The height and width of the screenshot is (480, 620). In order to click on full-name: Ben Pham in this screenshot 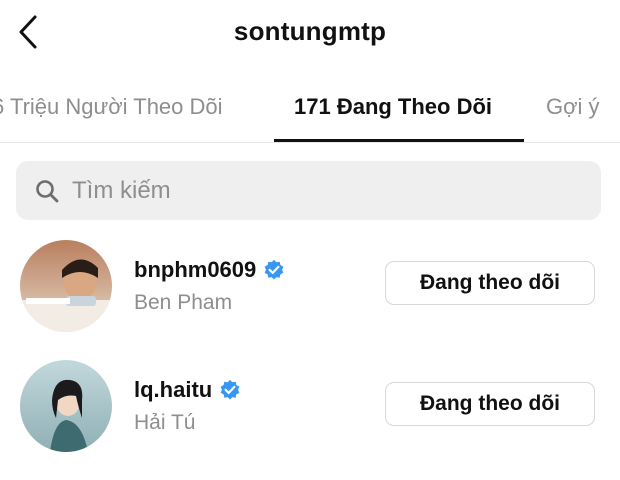, I will do `click(183, 302)`.